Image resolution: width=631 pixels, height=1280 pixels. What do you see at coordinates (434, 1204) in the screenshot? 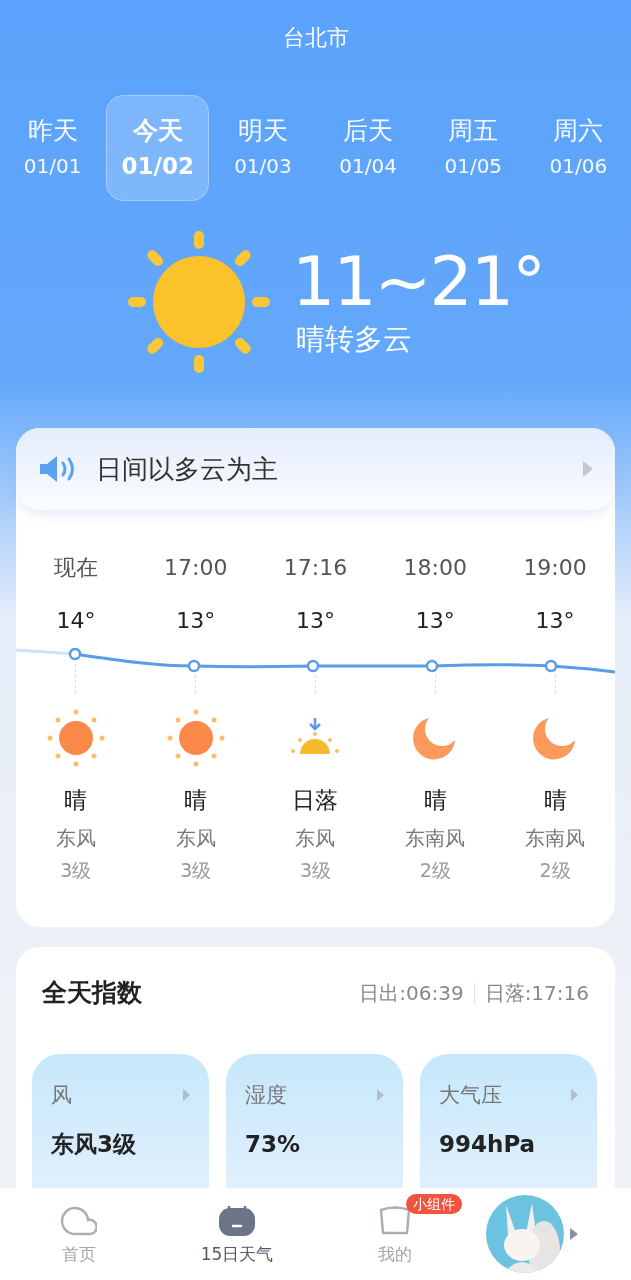
I see `badge: 小组件` at bounding box center [434, 1204].